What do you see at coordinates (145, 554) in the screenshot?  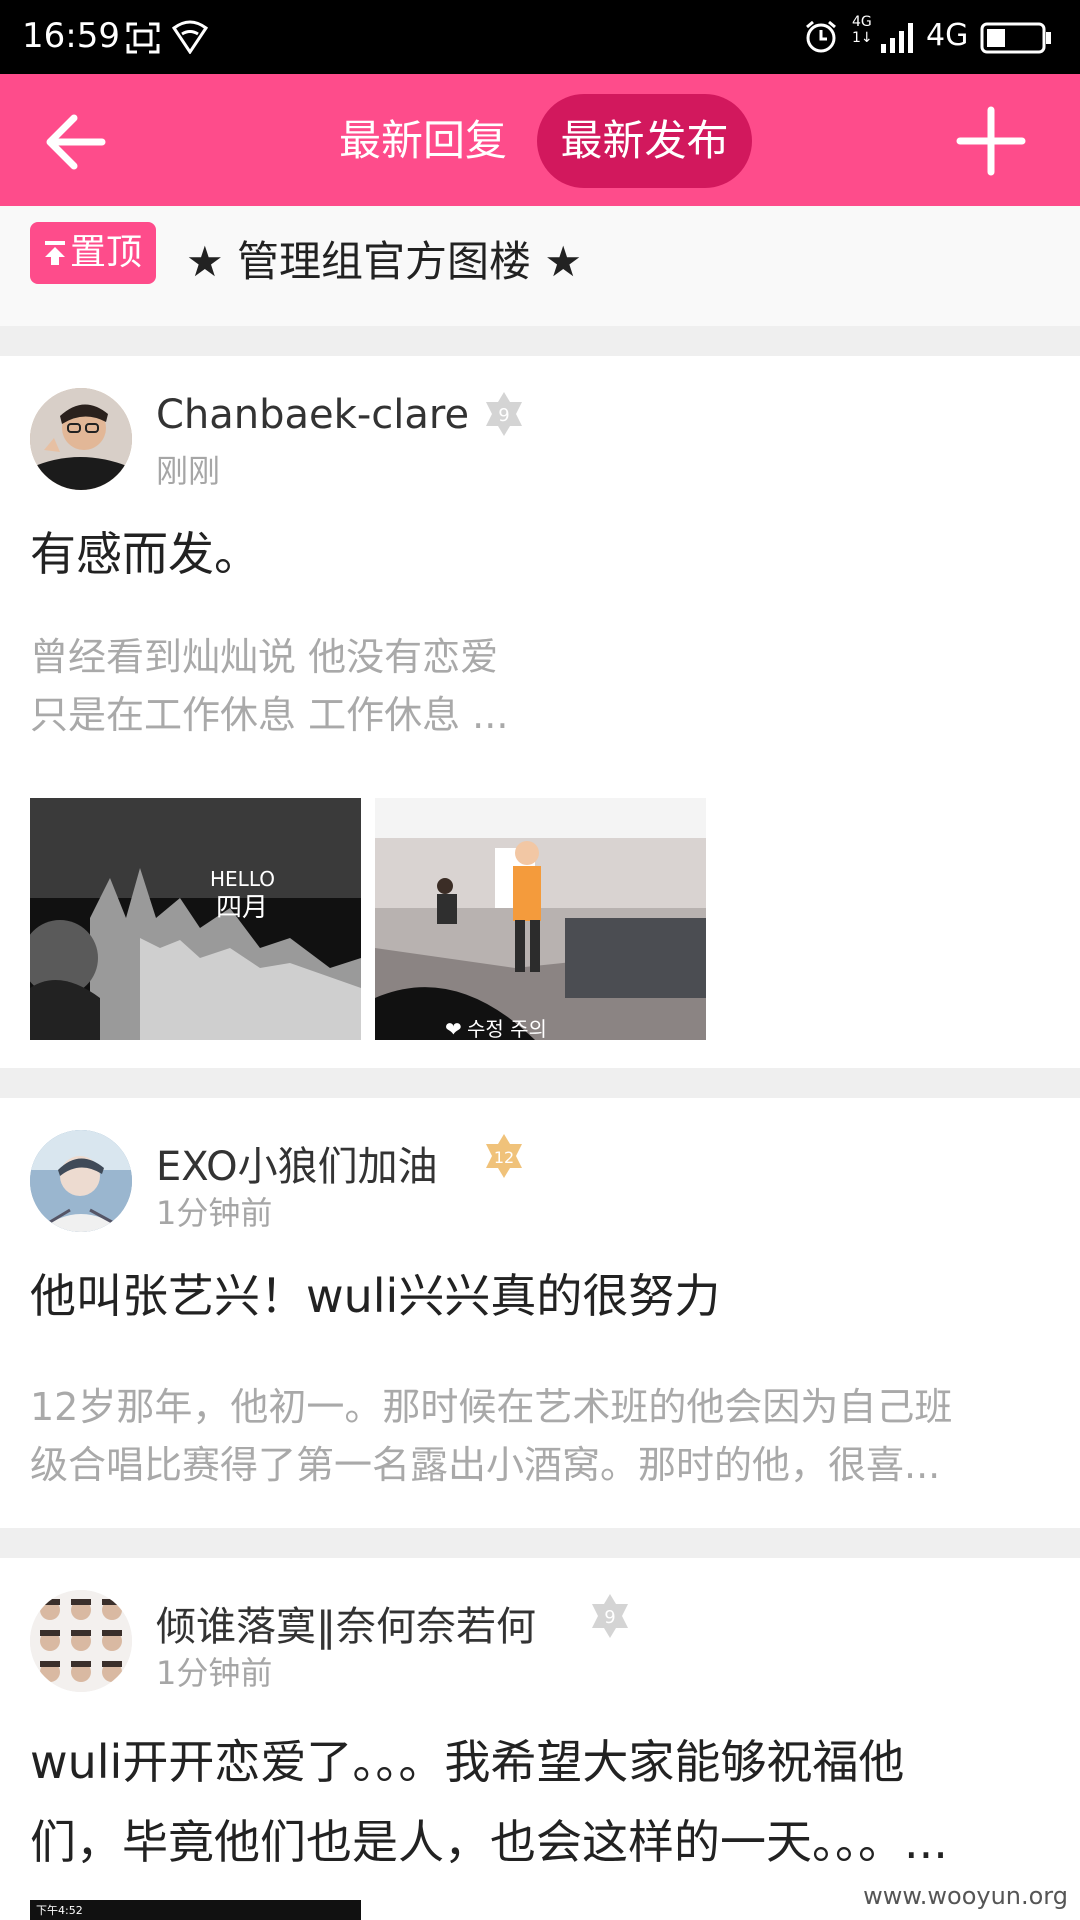 I see `post-title: 有感而发。` at bounding box center [145, 554].